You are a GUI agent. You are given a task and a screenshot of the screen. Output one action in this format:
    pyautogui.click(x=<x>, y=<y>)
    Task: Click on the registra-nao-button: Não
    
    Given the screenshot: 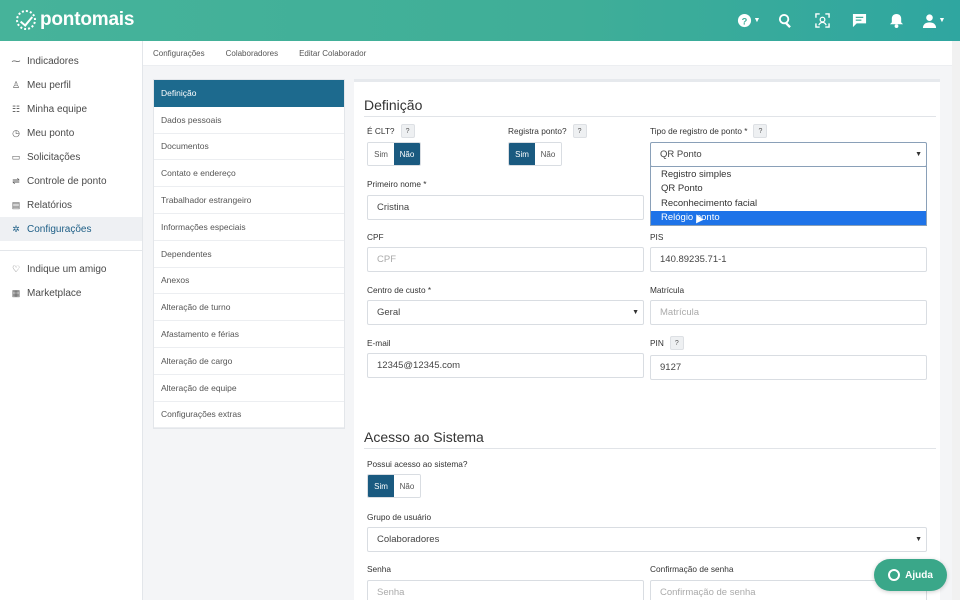 What is the action you would take?
    pyautogui.click(x=548, y=154)
    